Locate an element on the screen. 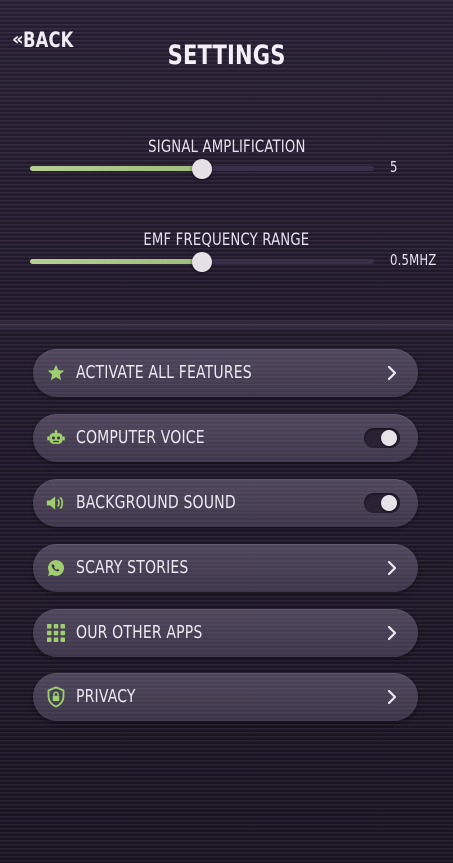 This screenshot has height=863, width=453. star-icon is located at coordinates (56, 373).